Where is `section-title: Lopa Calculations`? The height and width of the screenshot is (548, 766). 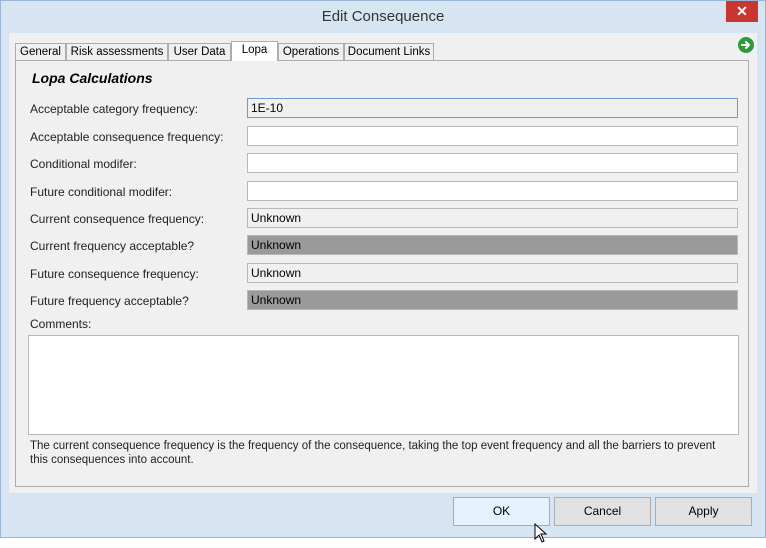 section-title: Lopa Calculations is located at coordinates (92, 78).